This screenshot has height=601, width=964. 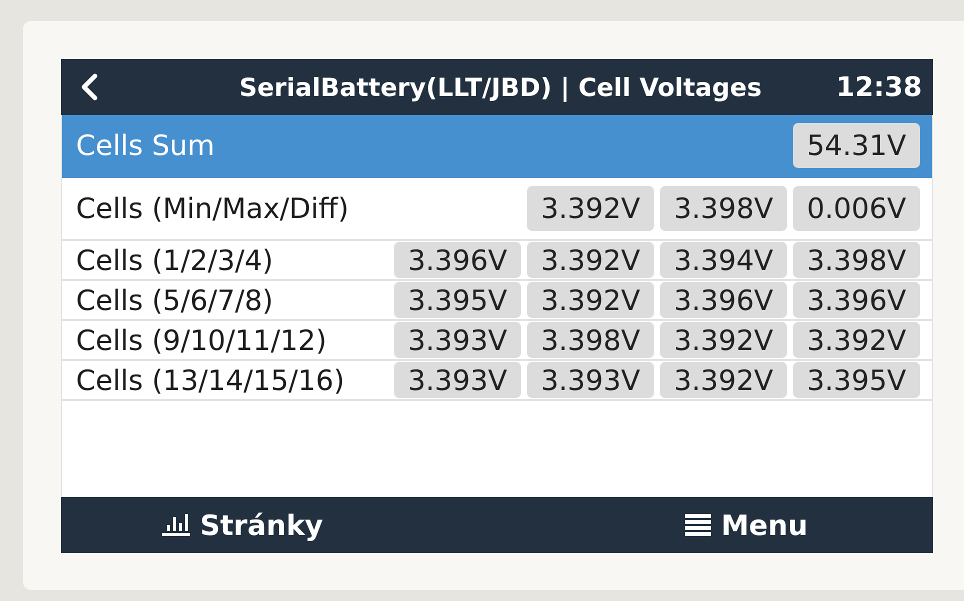 I want to click on list-item: Cells (9/10/11/12) 3.393V 3.398V 3.392V 3.392V, so click(x=497, y=341).